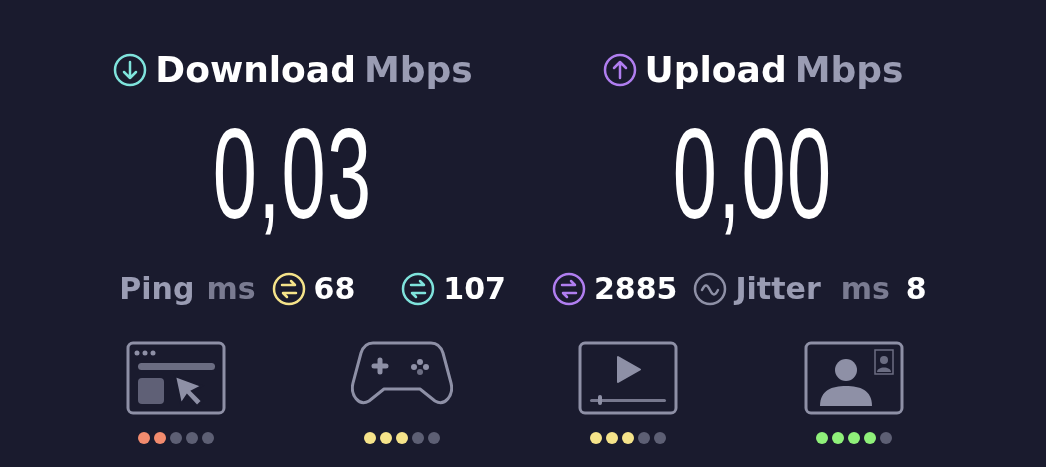 The height and width of the screenshot is (467, 1046). I want to click on jitter-value: 8, so click(916, 289).